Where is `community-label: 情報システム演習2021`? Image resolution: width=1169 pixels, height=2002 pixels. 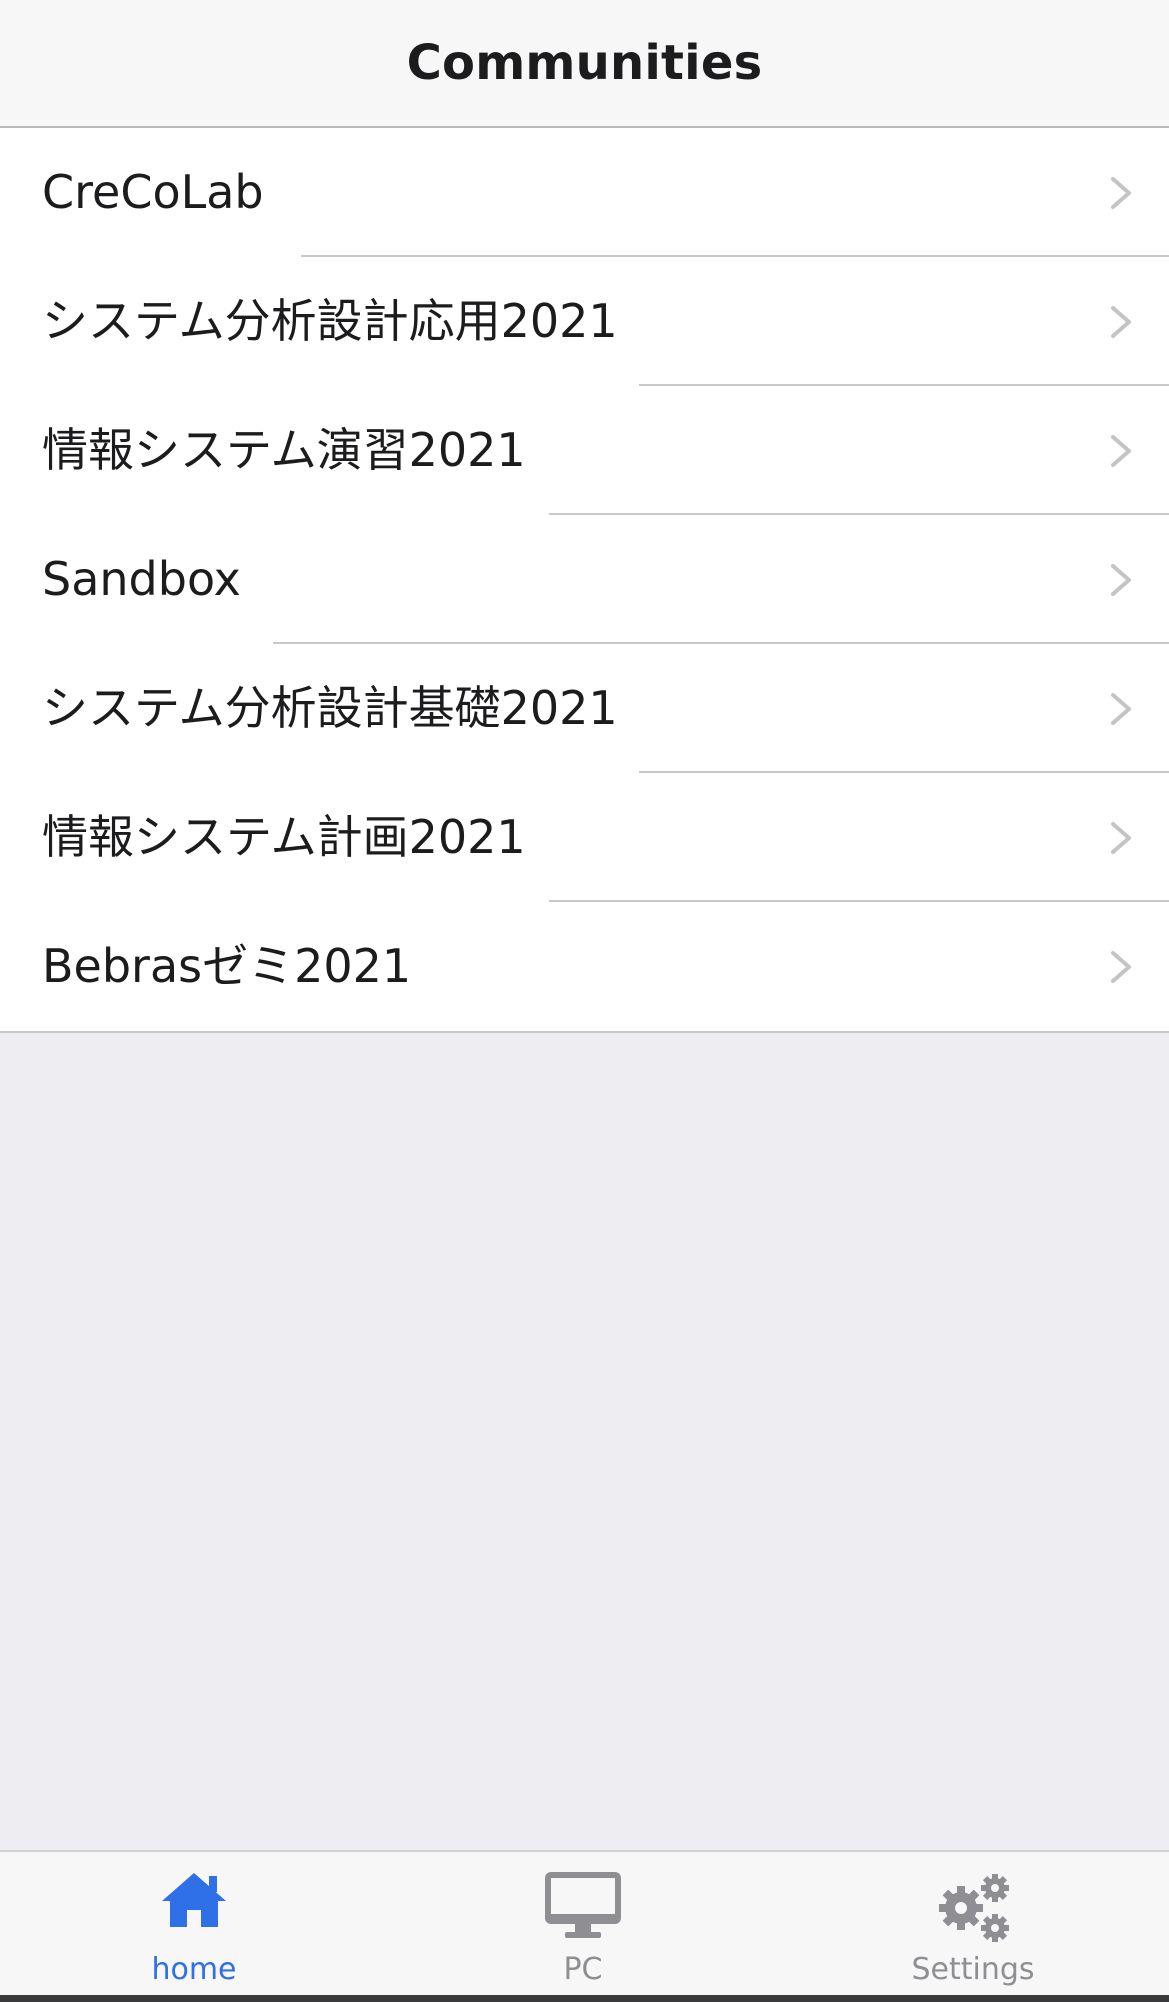
community-label: 情報システム演習2021 is located at coordinates (284, 450).